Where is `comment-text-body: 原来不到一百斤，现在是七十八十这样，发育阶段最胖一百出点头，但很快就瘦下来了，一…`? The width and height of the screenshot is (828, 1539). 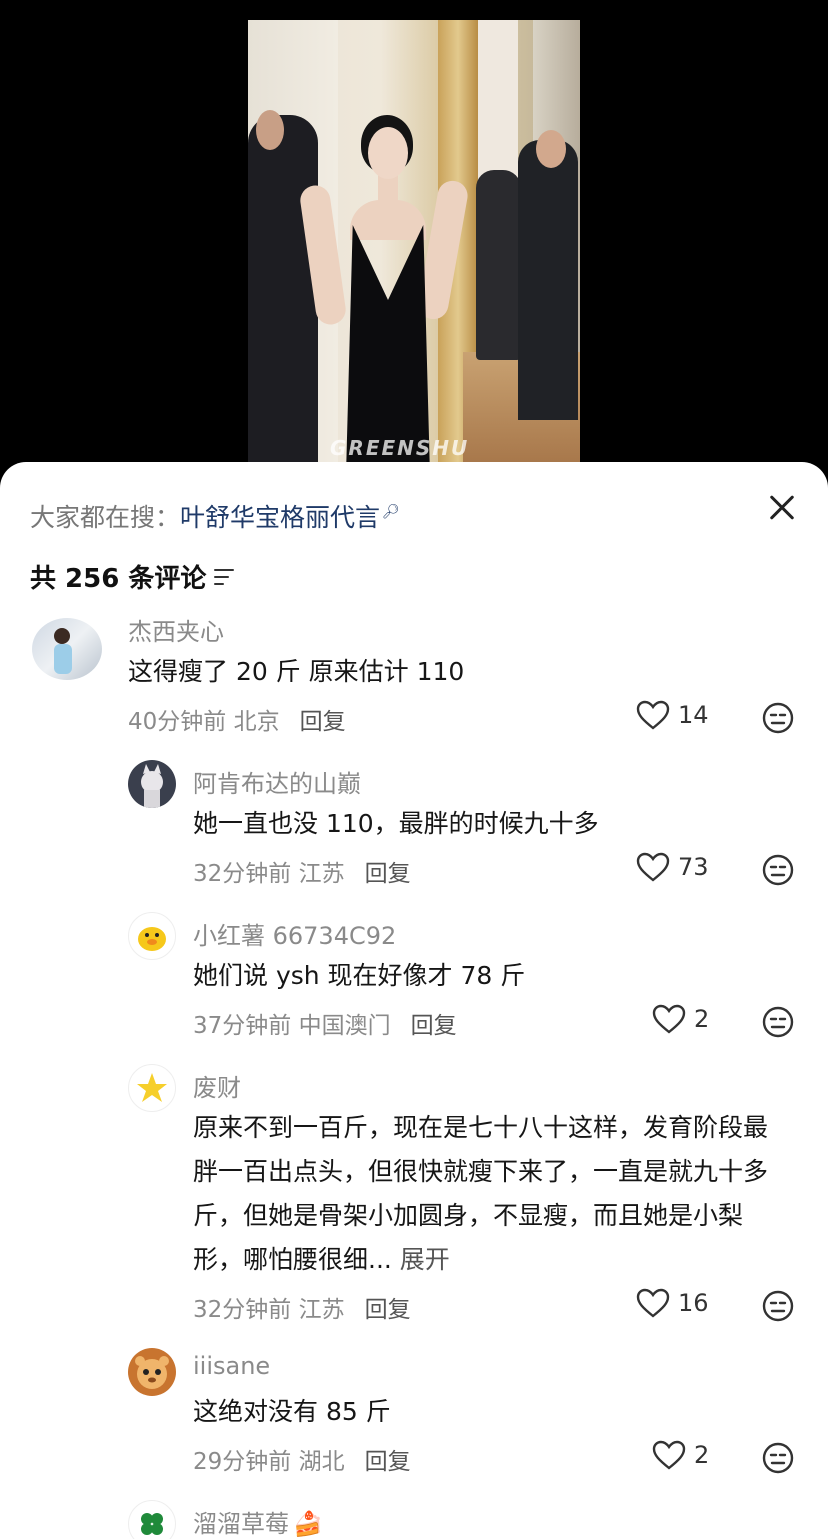
comment-text-body: 原来不到一百斤，现在是七十八十这样，发育阶段最胖一百出点头，但很快就瘦下来了，一… is located at coordinates (481, 1193).